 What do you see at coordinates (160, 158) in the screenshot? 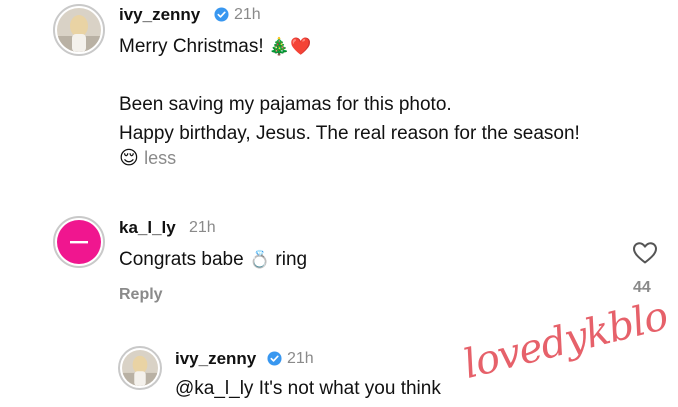
I see `less-toggle-button: less` at bounding box center [160, 158].